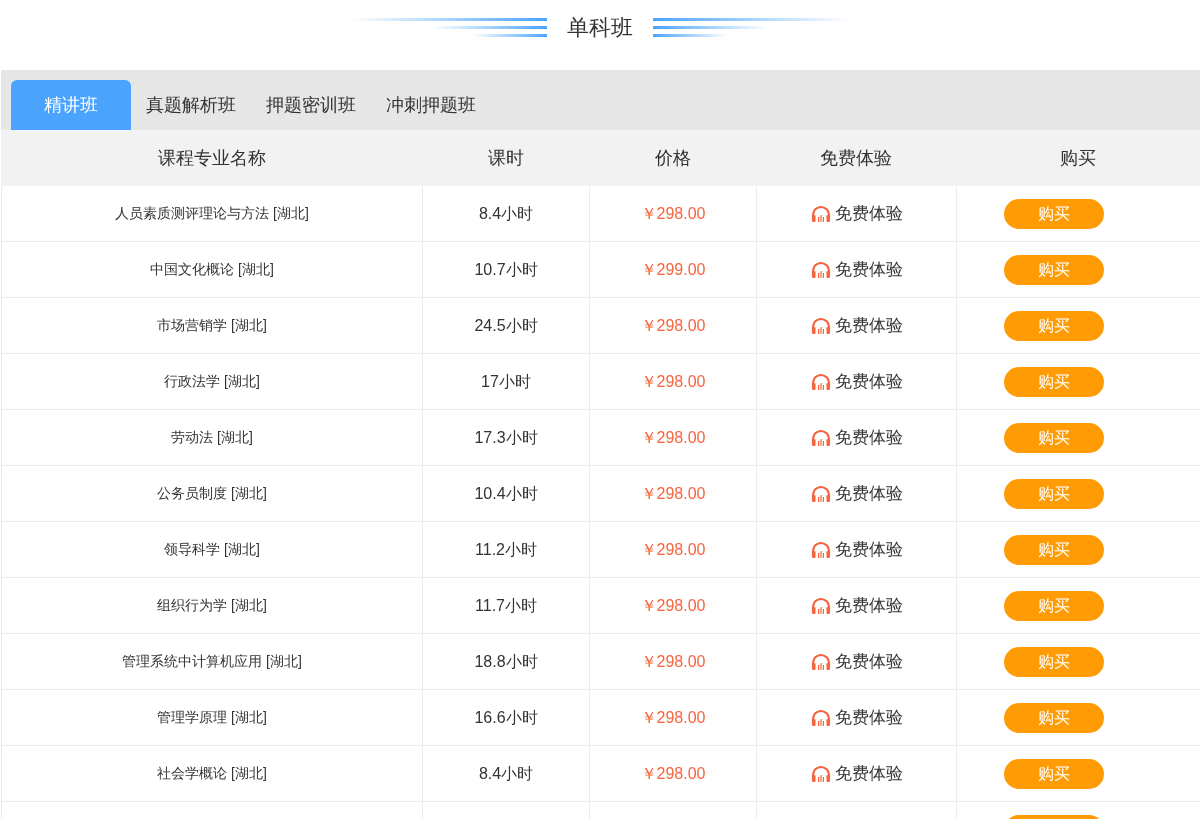 The width and height of the screenshot is (1200, 819). Describe the element at coordinates (506, 381) in the screenshot. I see `course-hours: 17小时` at that location.